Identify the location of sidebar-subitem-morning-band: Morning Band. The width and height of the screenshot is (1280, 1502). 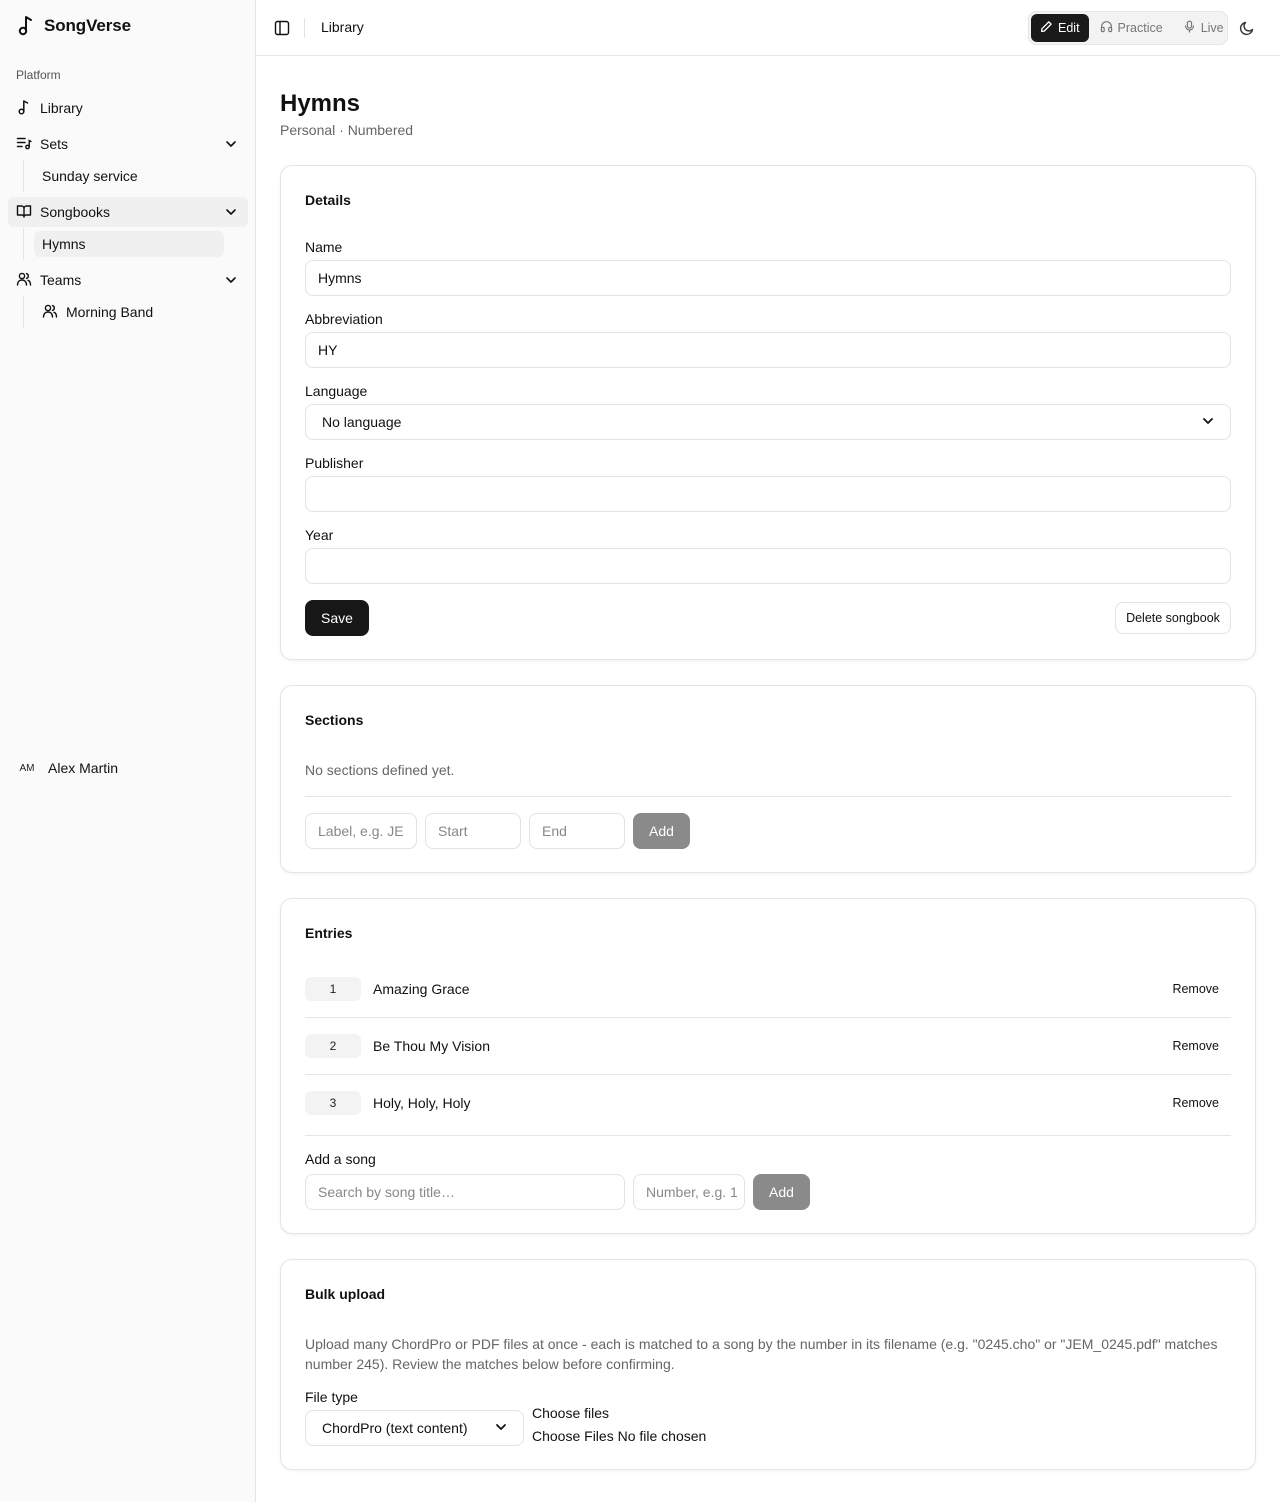
(129, 312).